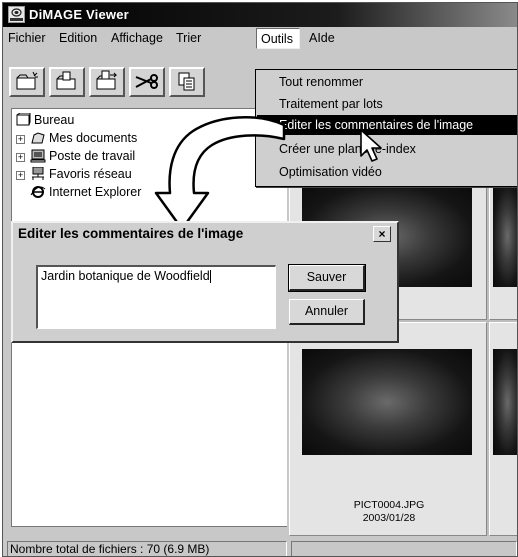 The height and width of the screenshot is (557, 518). What do you see at coordinates (322, 38) in the screenshot?
I see `menu-aide: AIde` at bounding box center [322, 38].